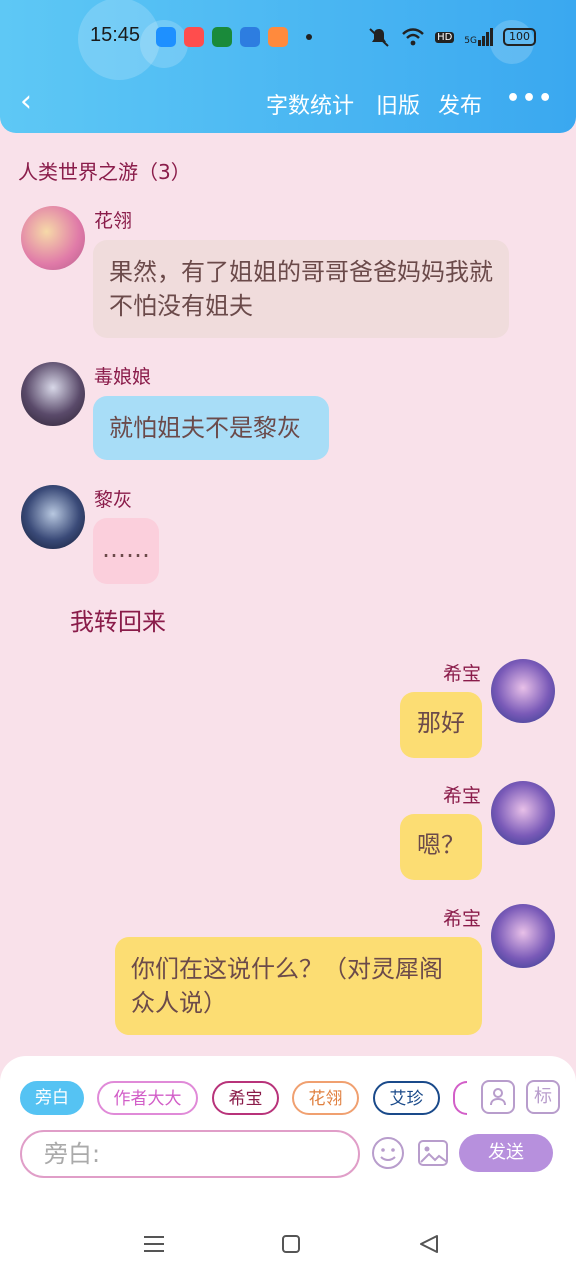  Describe the element at coordinates (309, 37) in the screenshot. I see `more-notifications-dot` at that location.